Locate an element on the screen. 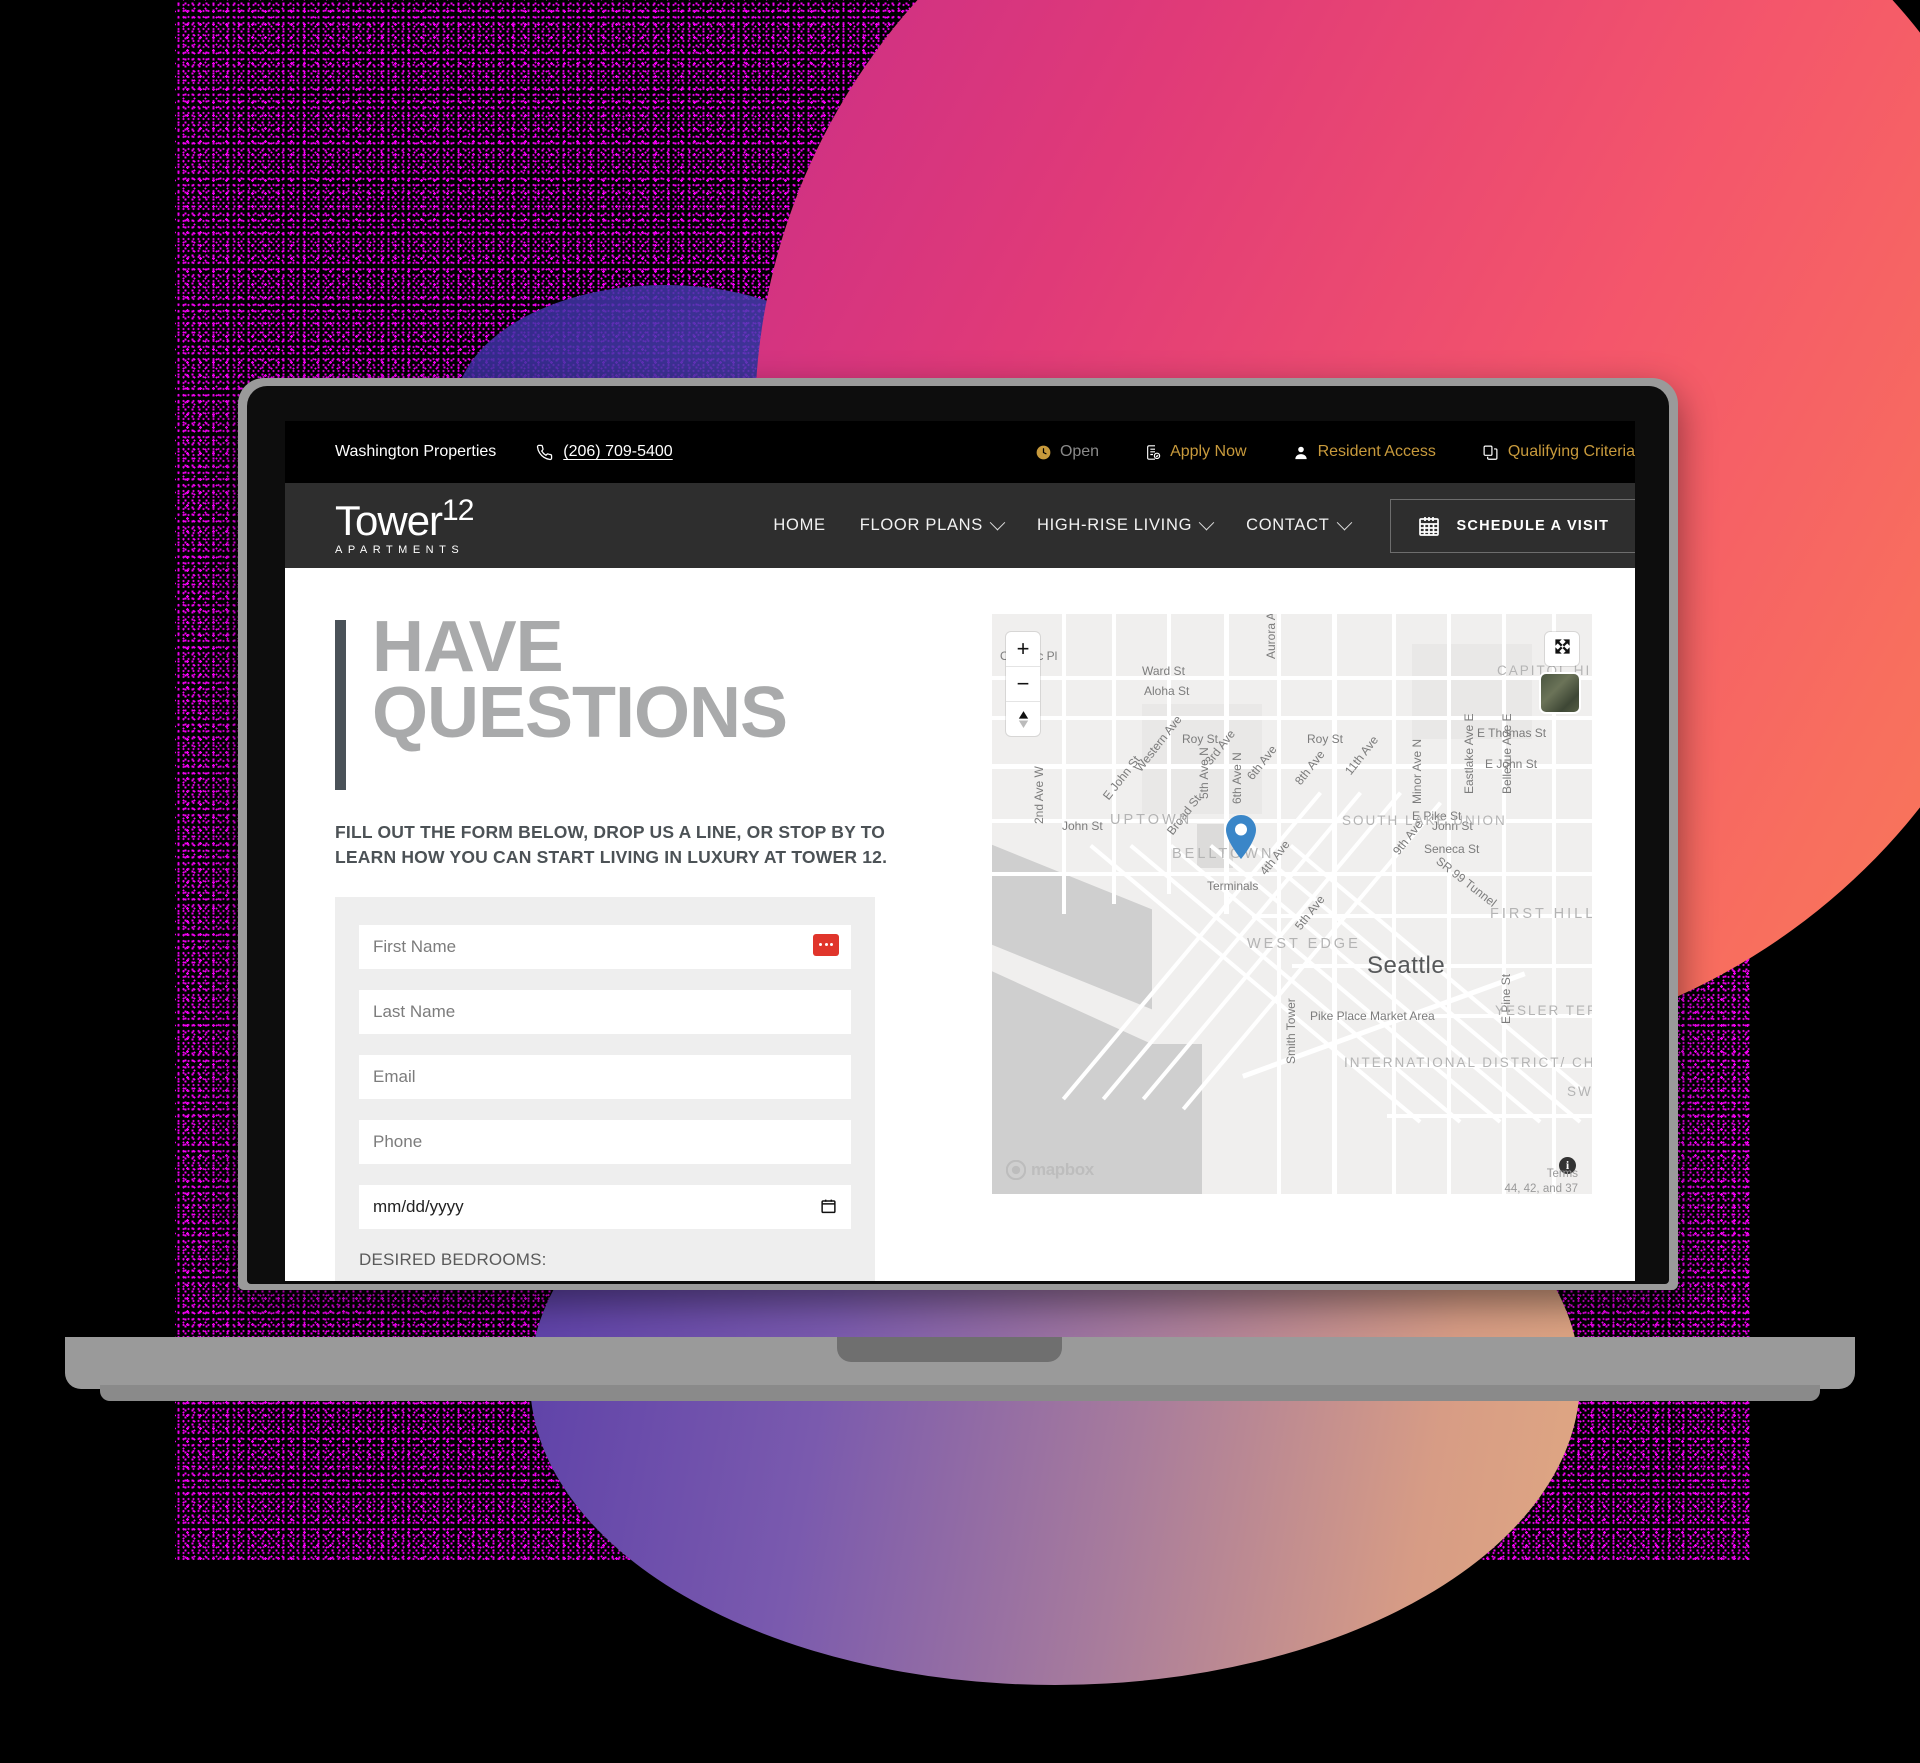 The image size is (1920, 1763). status-badge: Open is located at coordinates (1067, 452).